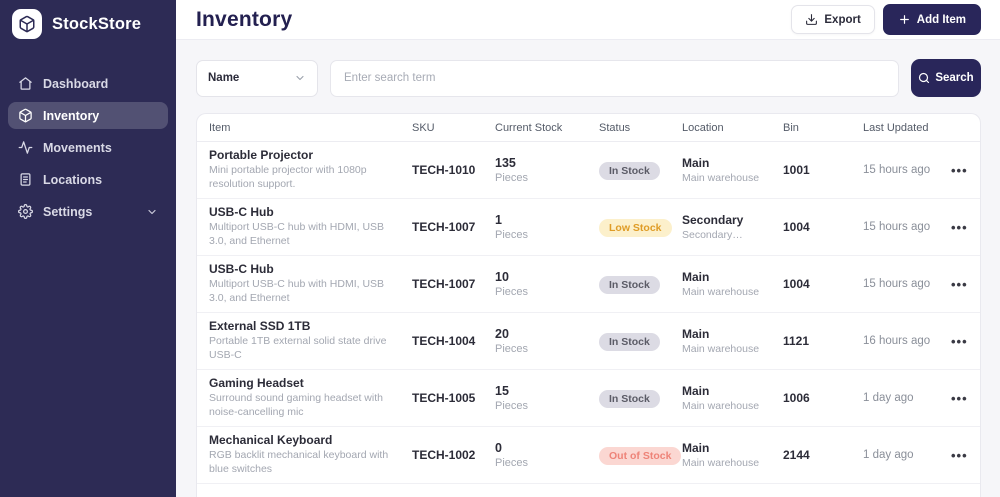 This screenshot has width=1000, height=497. What do you see at coordinates (796, 398) in the screenshot?
I see `bin-cell: 1006` at bounding box center [796, 398].